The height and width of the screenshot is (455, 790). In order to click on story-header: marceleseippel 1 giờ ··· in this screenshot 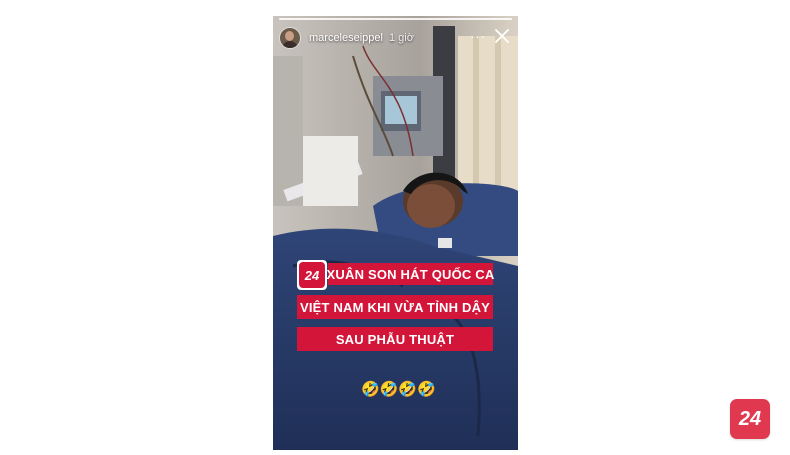, I will do `click(395, 38)`.